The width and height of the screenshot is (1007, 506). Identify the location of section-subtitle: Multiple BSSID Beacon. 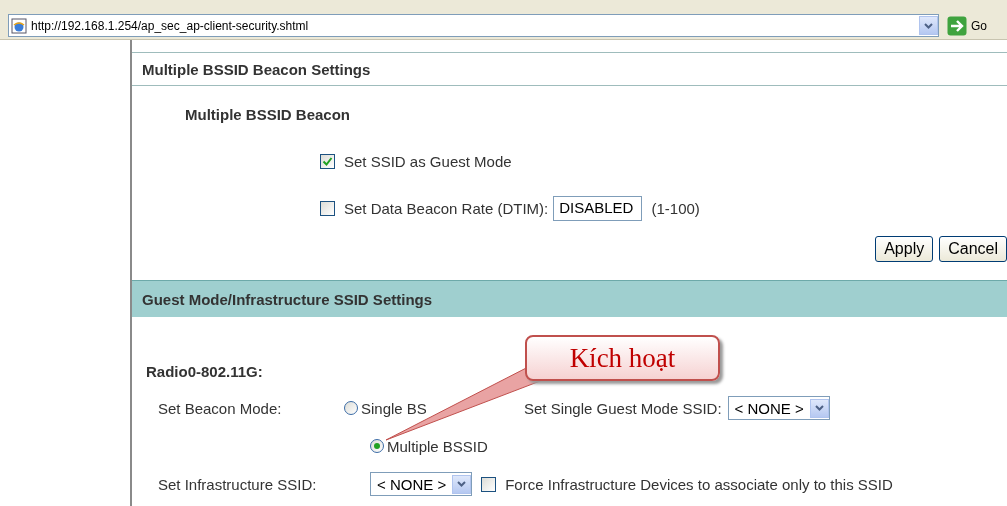
(268, 115).